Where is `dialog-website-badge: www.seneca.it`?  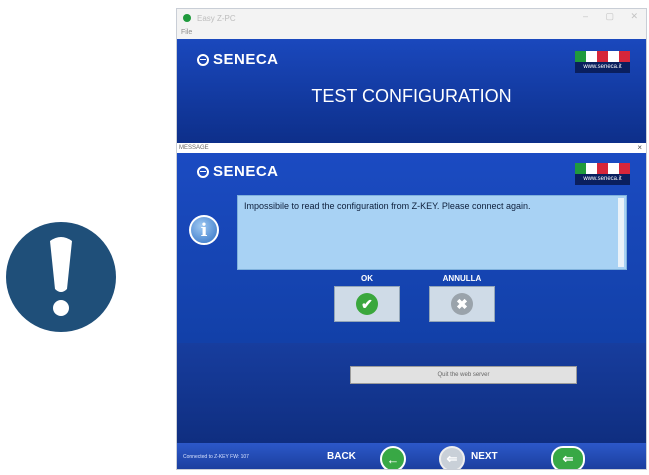 dialog-website-badge: www.seneca.it is located at coordinates (602, 174).